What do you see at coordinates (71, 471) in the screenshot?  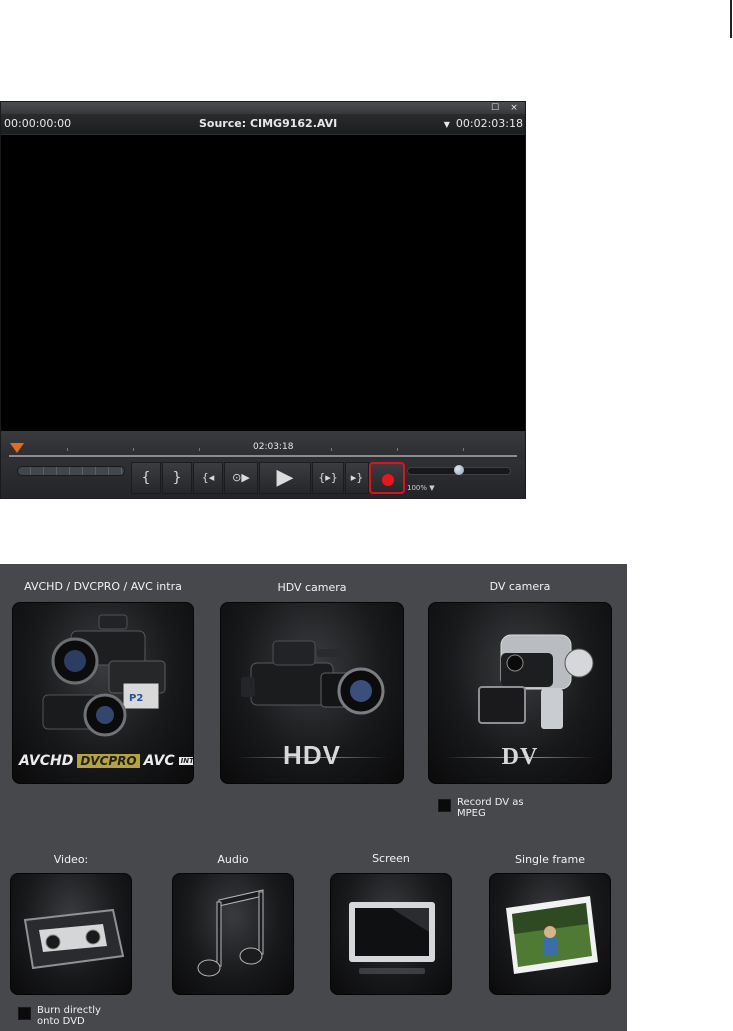 I see `jog-shuttle` at bounding box center [71, 471].